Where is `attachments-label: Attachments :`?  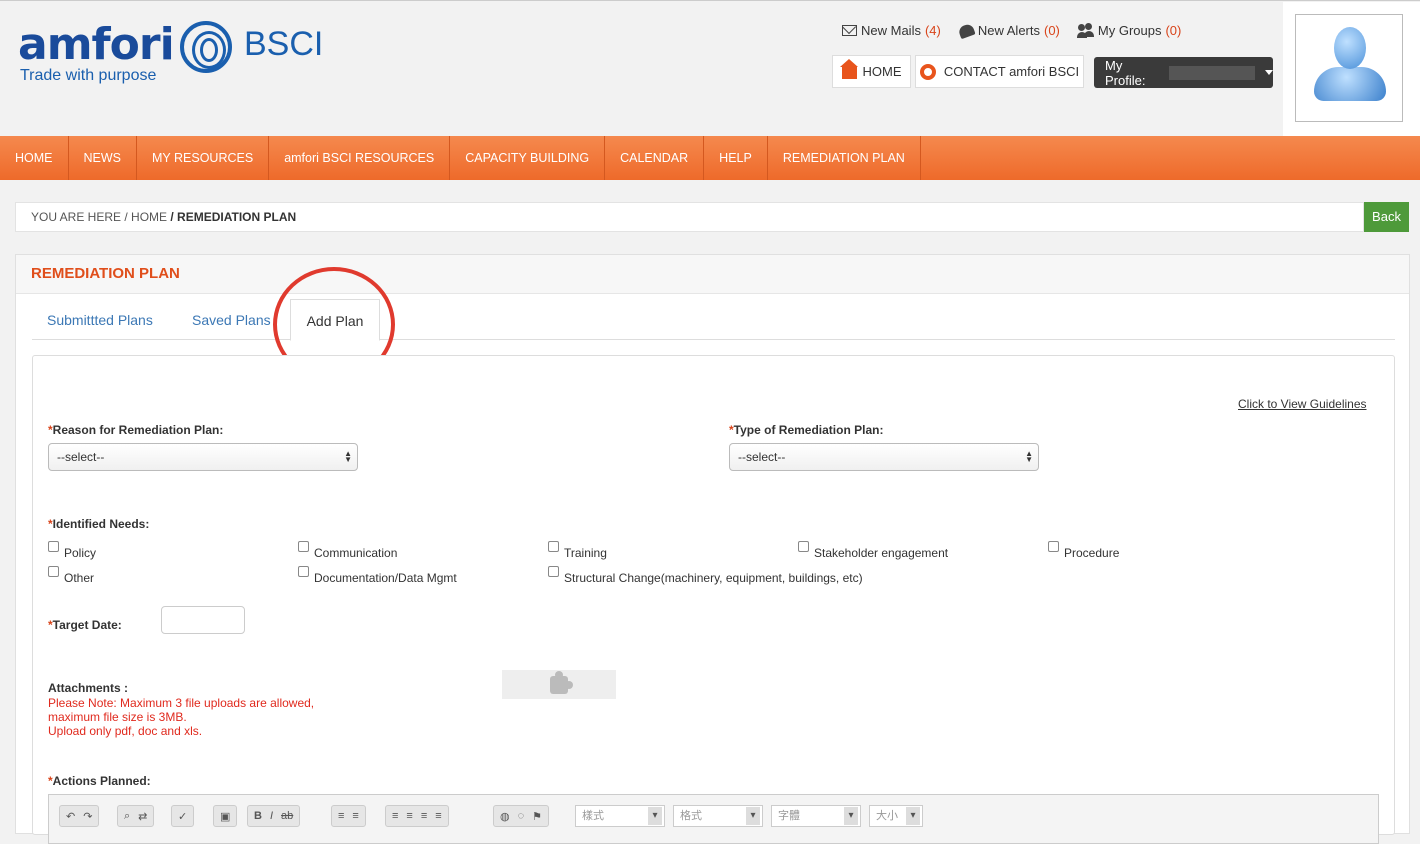
attachments-label: Attachments : is located at coordinates (88, 688).